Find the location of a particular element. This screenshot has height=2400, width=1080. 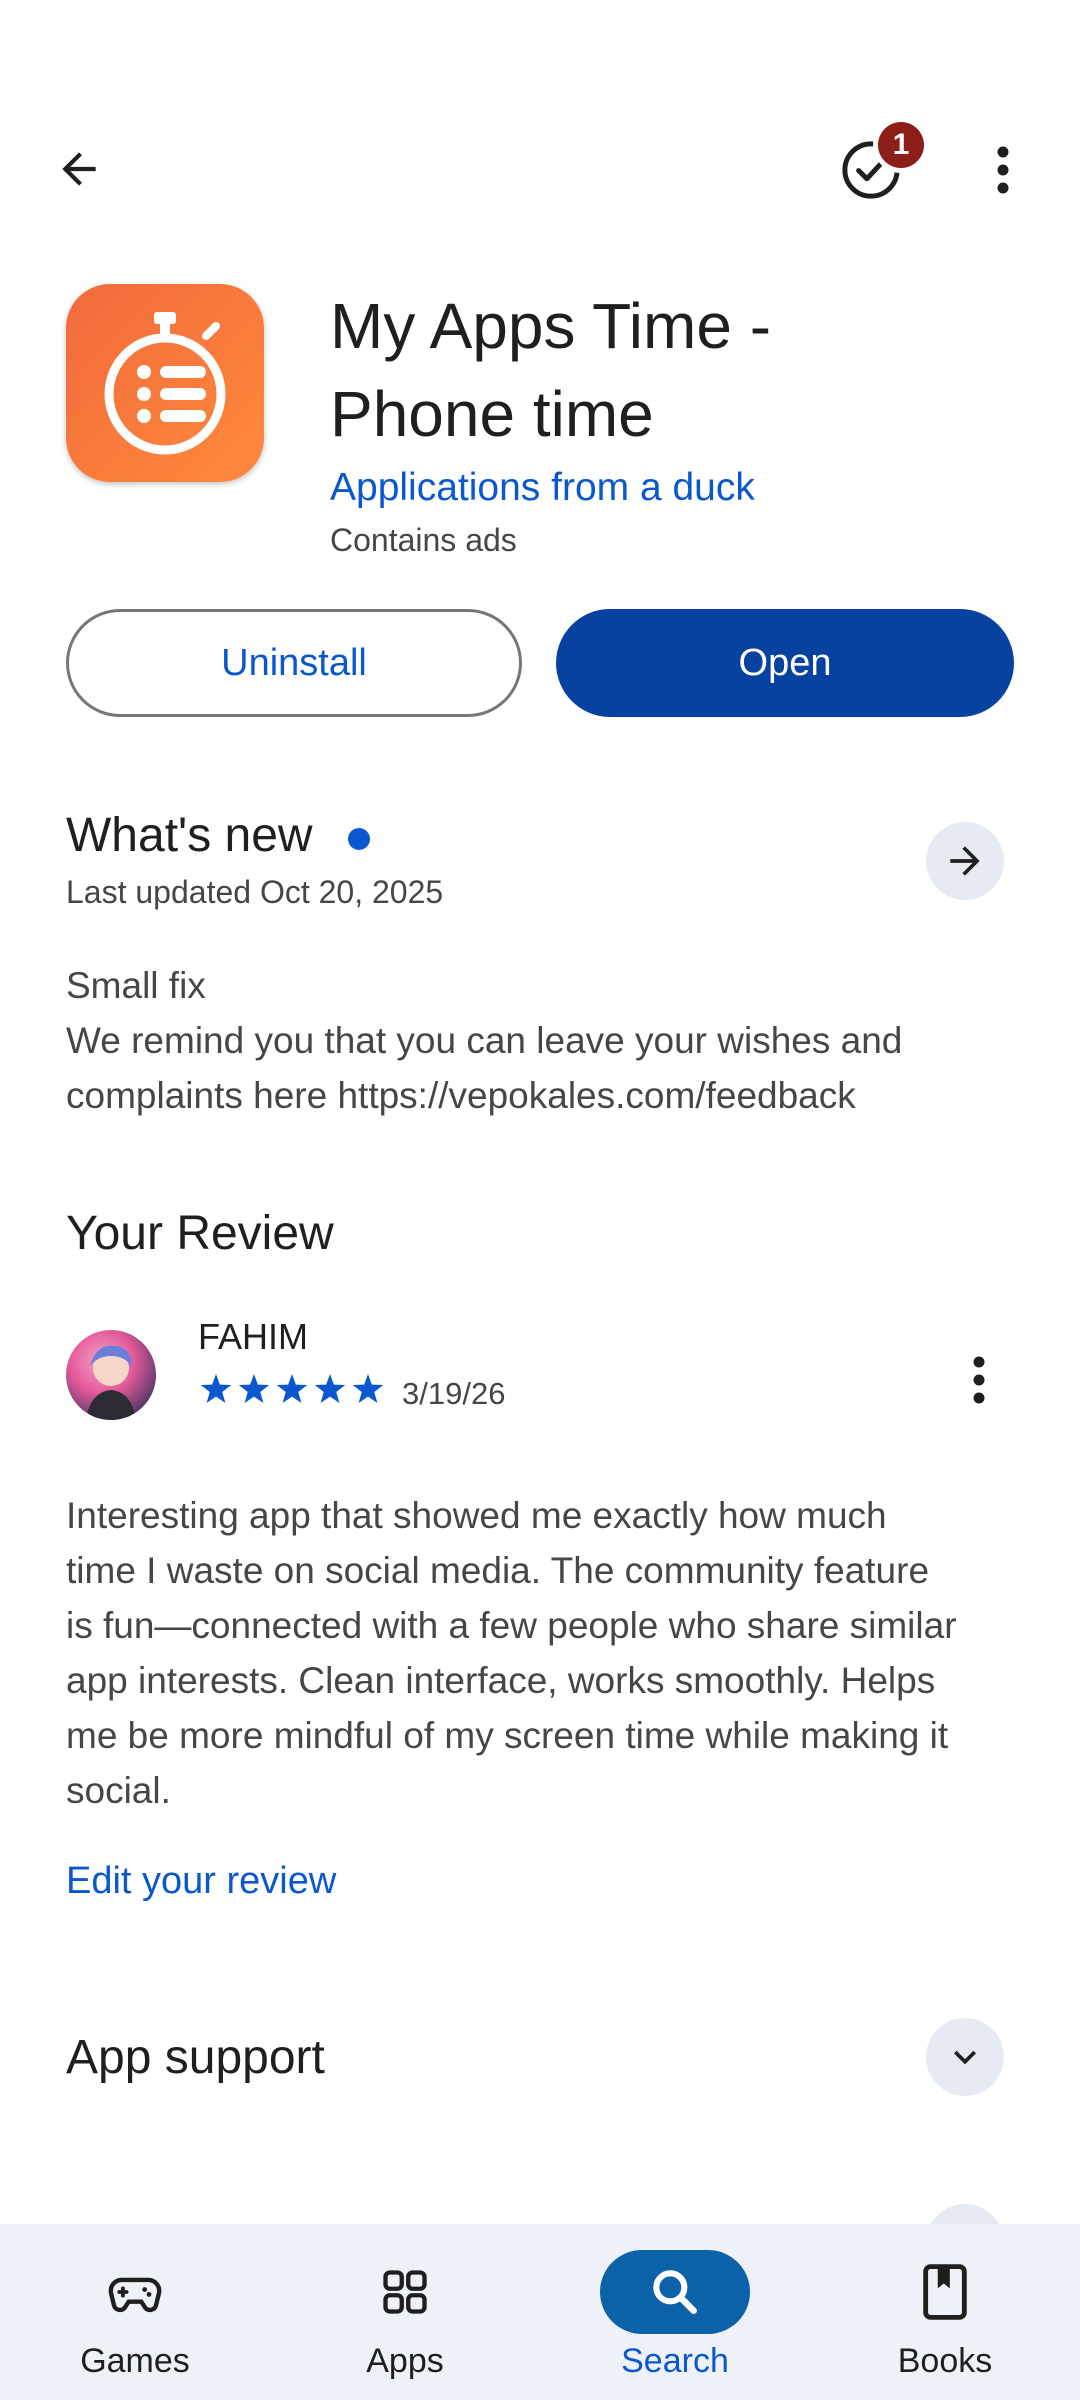

apps-grid-icon is located at coordinates (405, 2292).